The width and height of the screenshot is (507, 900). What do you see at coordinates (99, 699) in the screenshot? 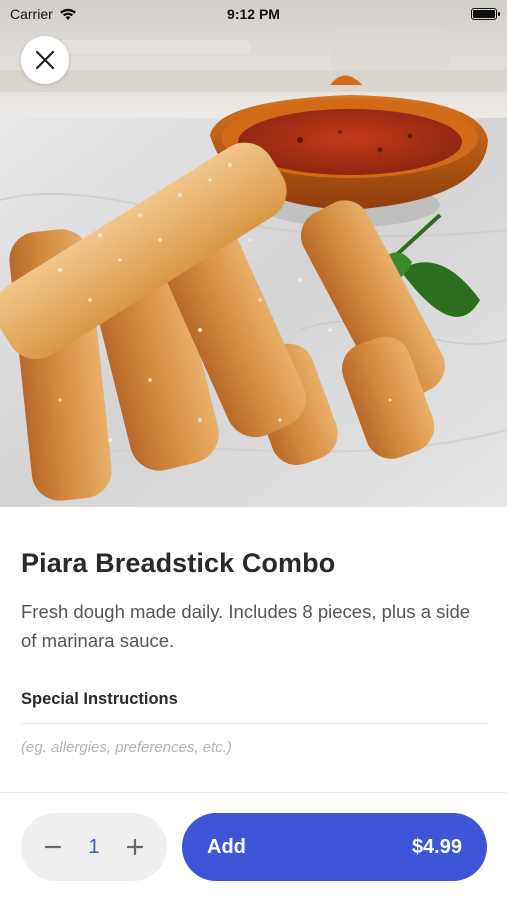
I see `special-instructions-label: Special Instructions` at bounding box center [99, 699].